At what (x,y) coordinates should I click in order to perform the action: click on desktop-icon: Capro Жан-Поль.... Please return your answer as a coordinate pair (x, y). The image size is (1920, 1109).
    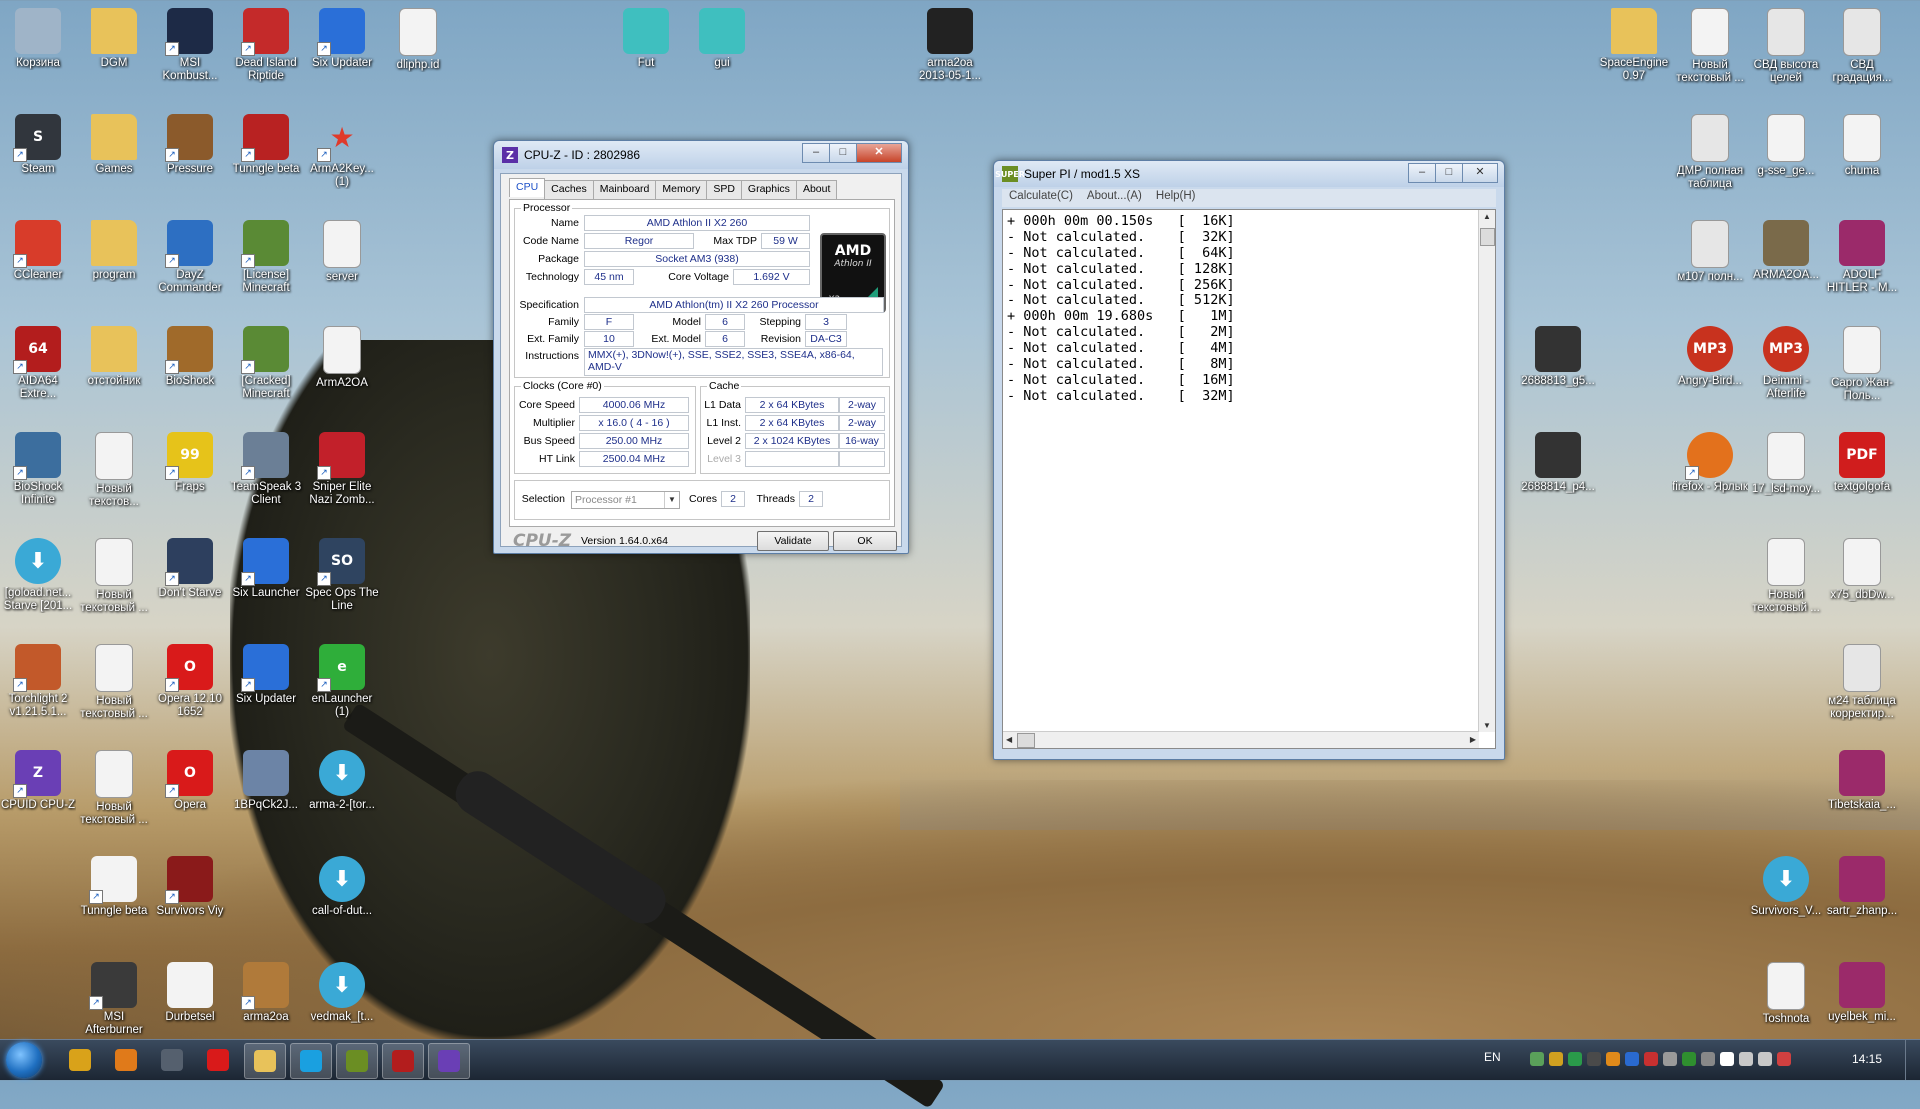
    Looking at the image, I should click on (1862, 364).